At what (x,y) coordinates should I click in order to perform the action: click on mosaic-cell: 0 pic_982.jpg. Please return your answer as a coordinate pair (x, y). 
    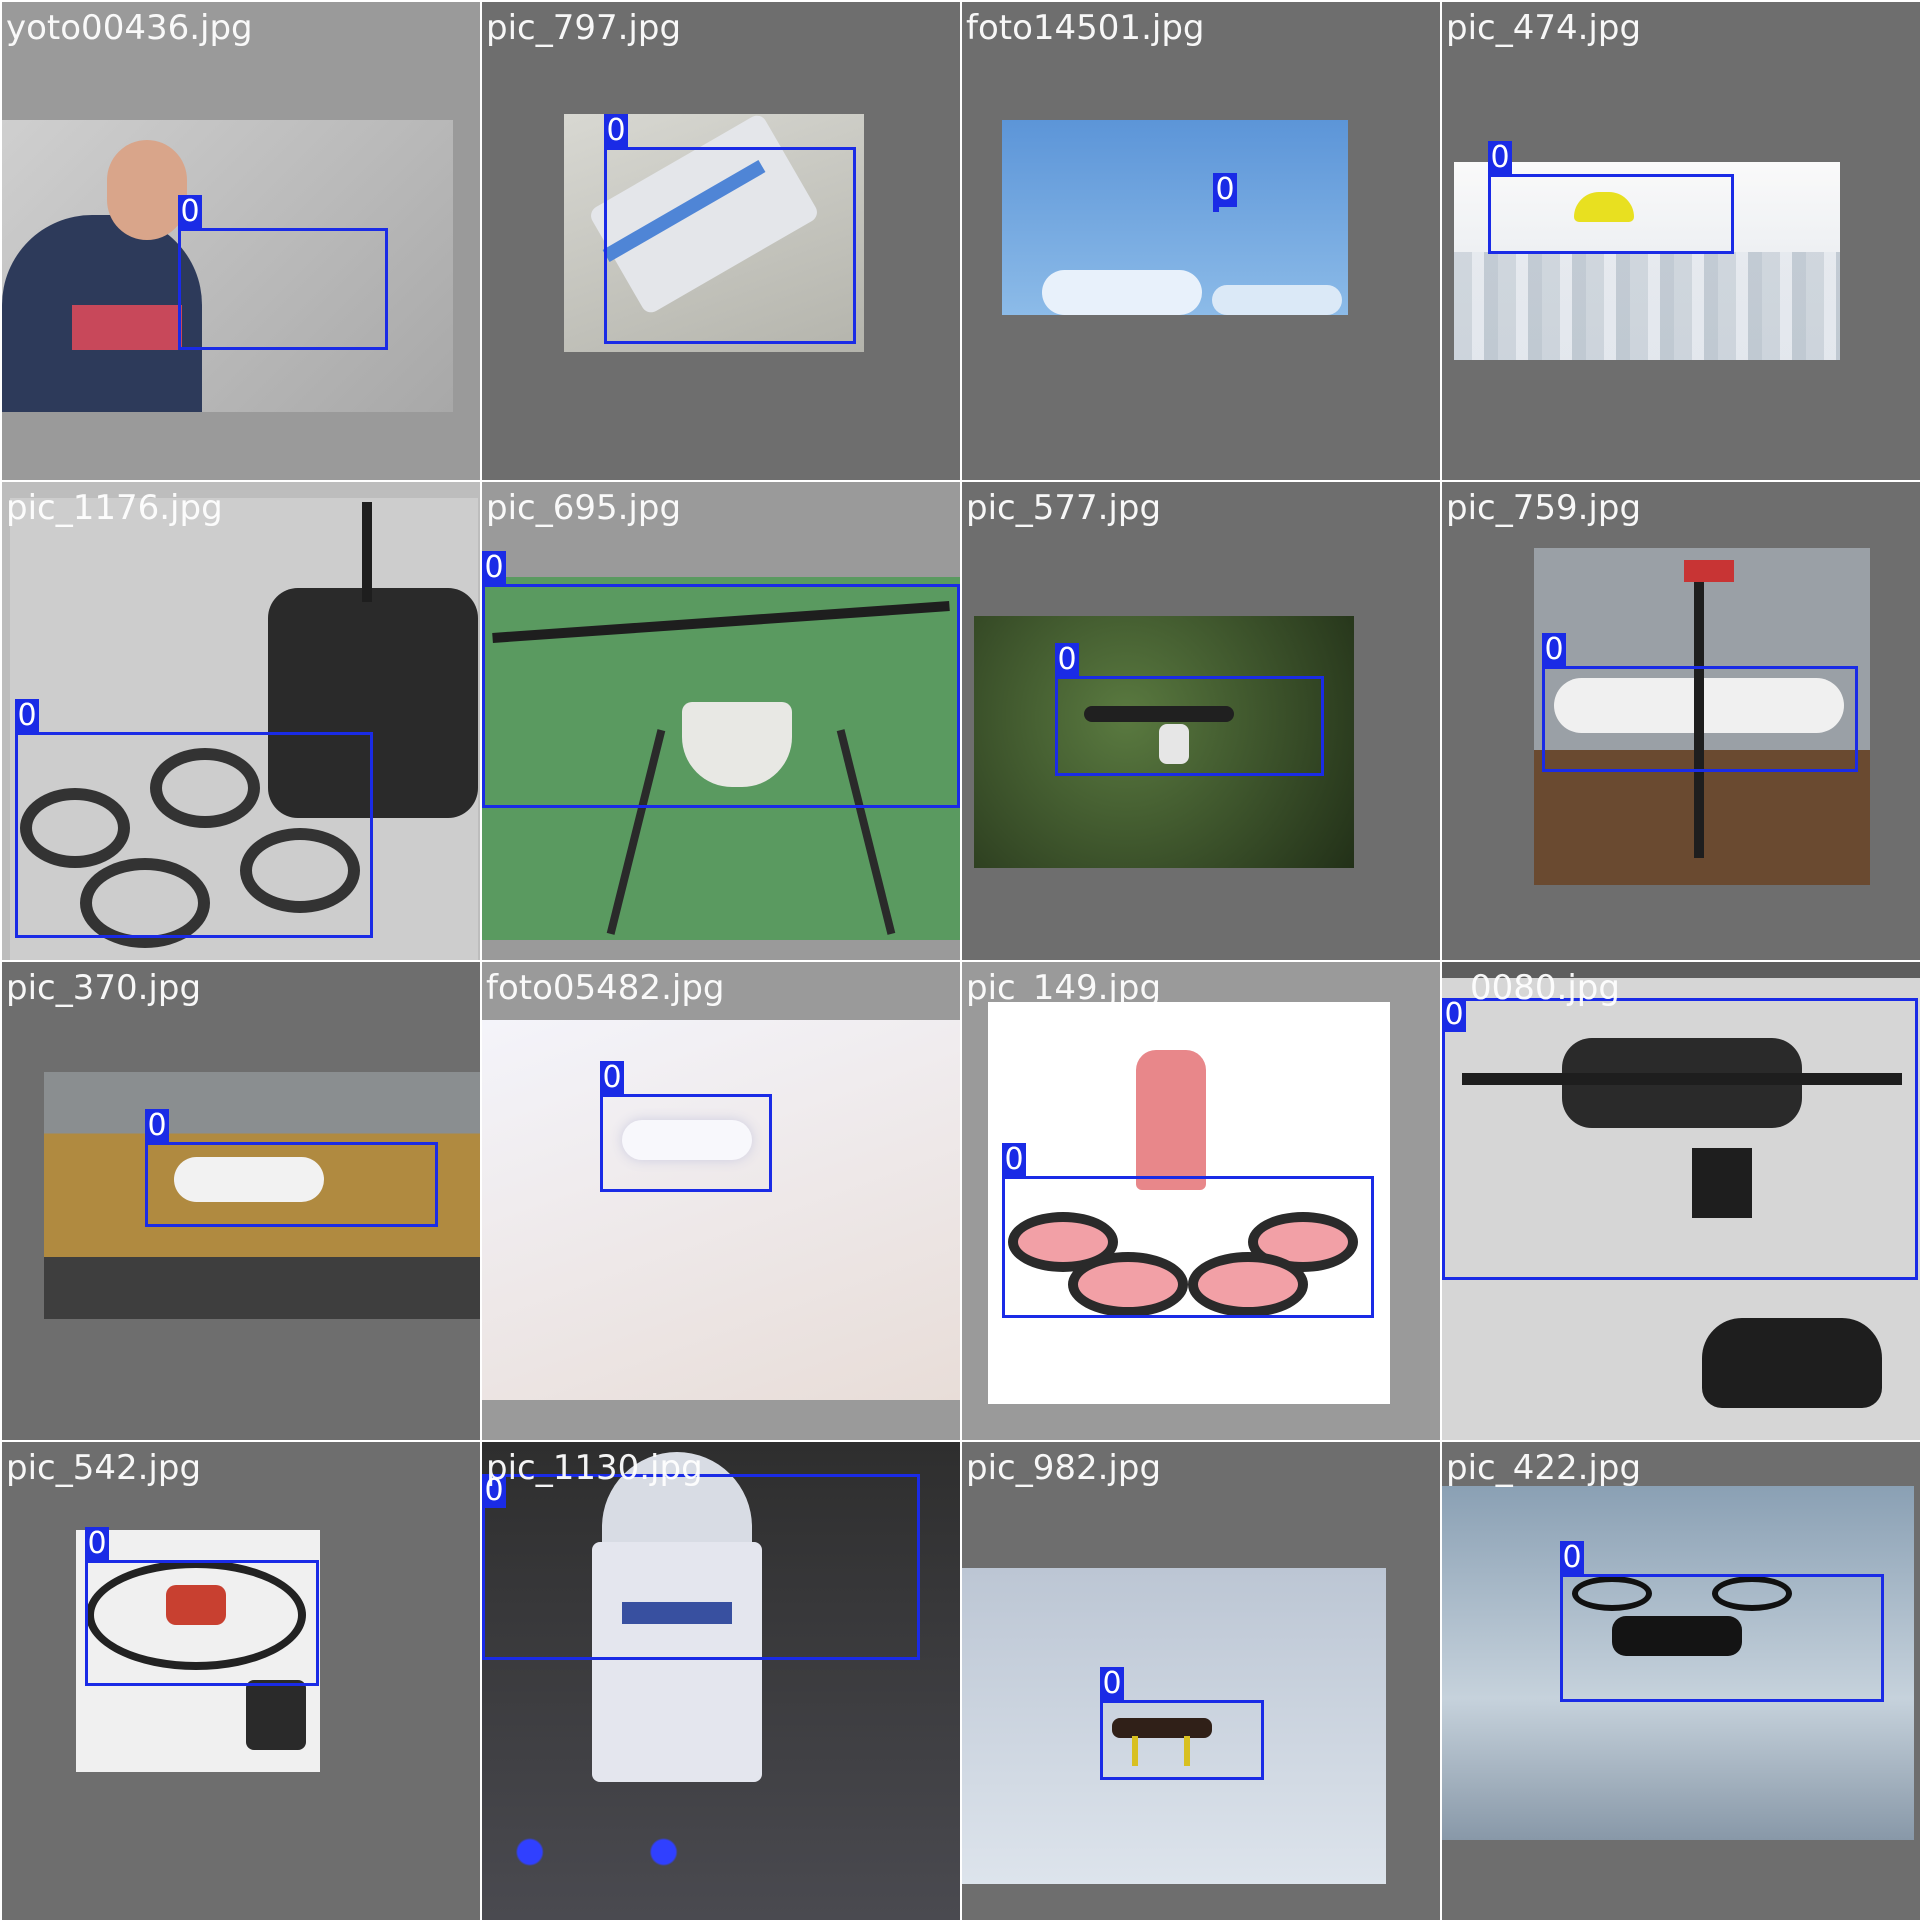
    Looking at the image, I should click on (1201, 1681).